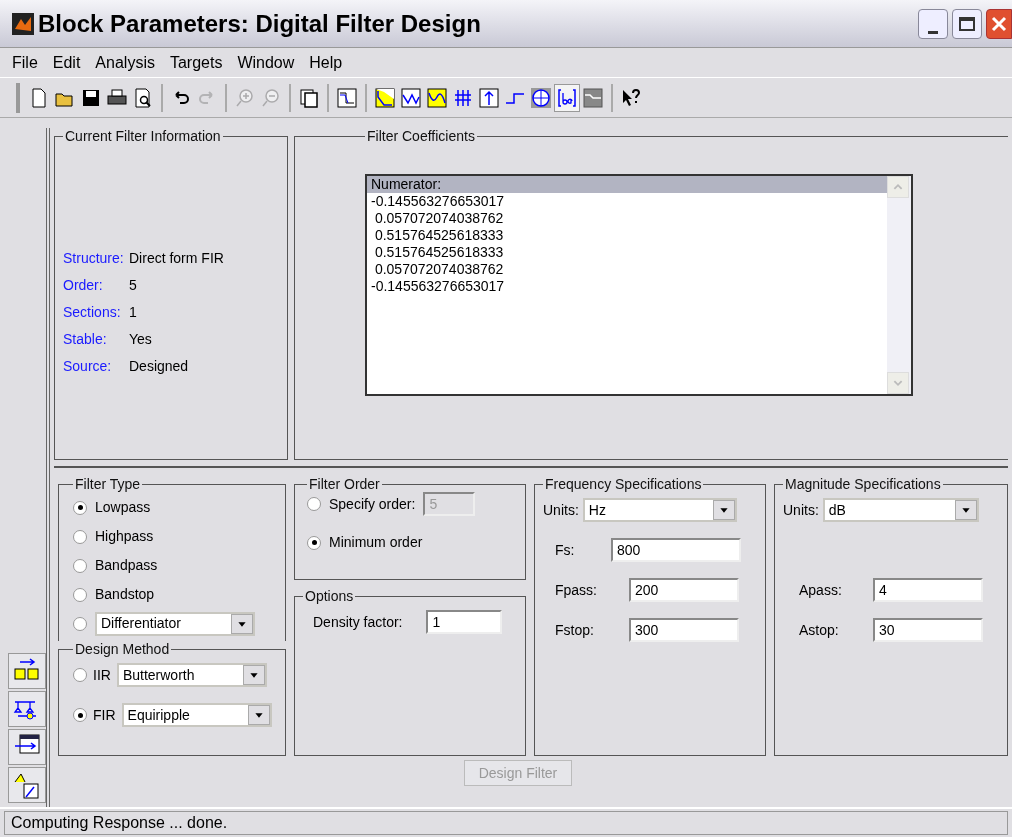  I want to click on input-field: 800, so click(676, 550).